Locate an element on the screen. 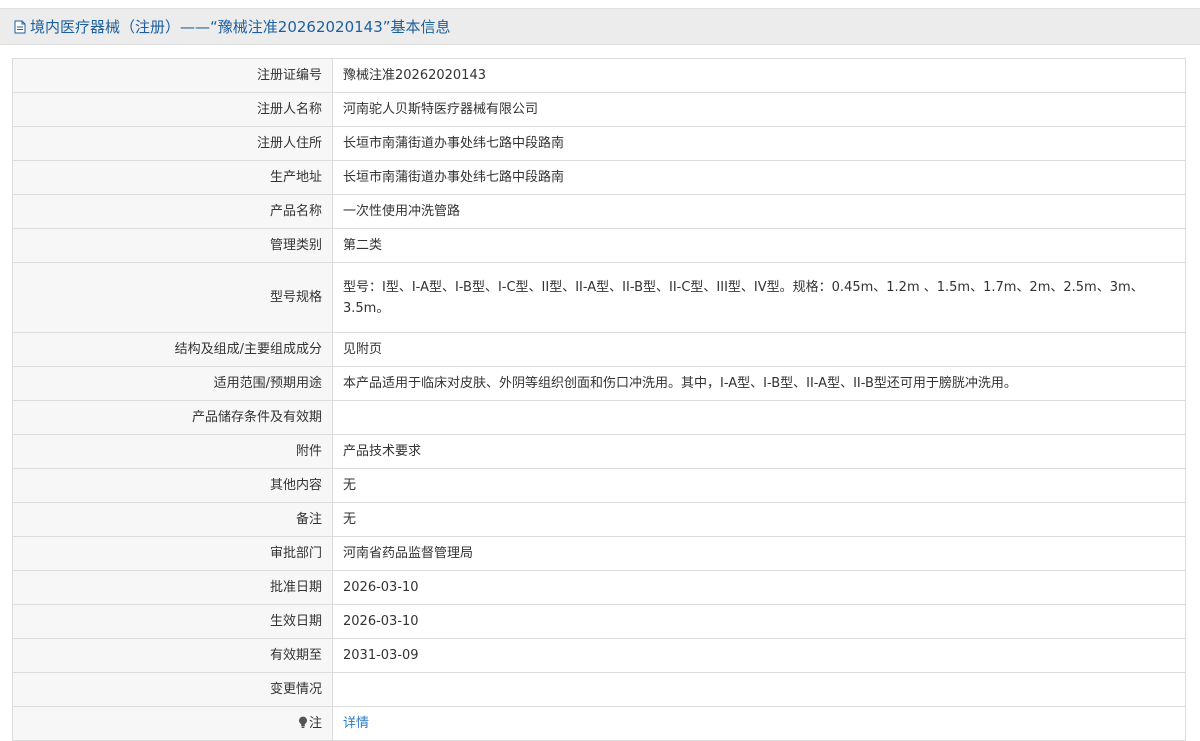 The image size is (1200, 741). table-row: 注册证编号 豫械注准20262020143 is located at coordinates (599, 75).